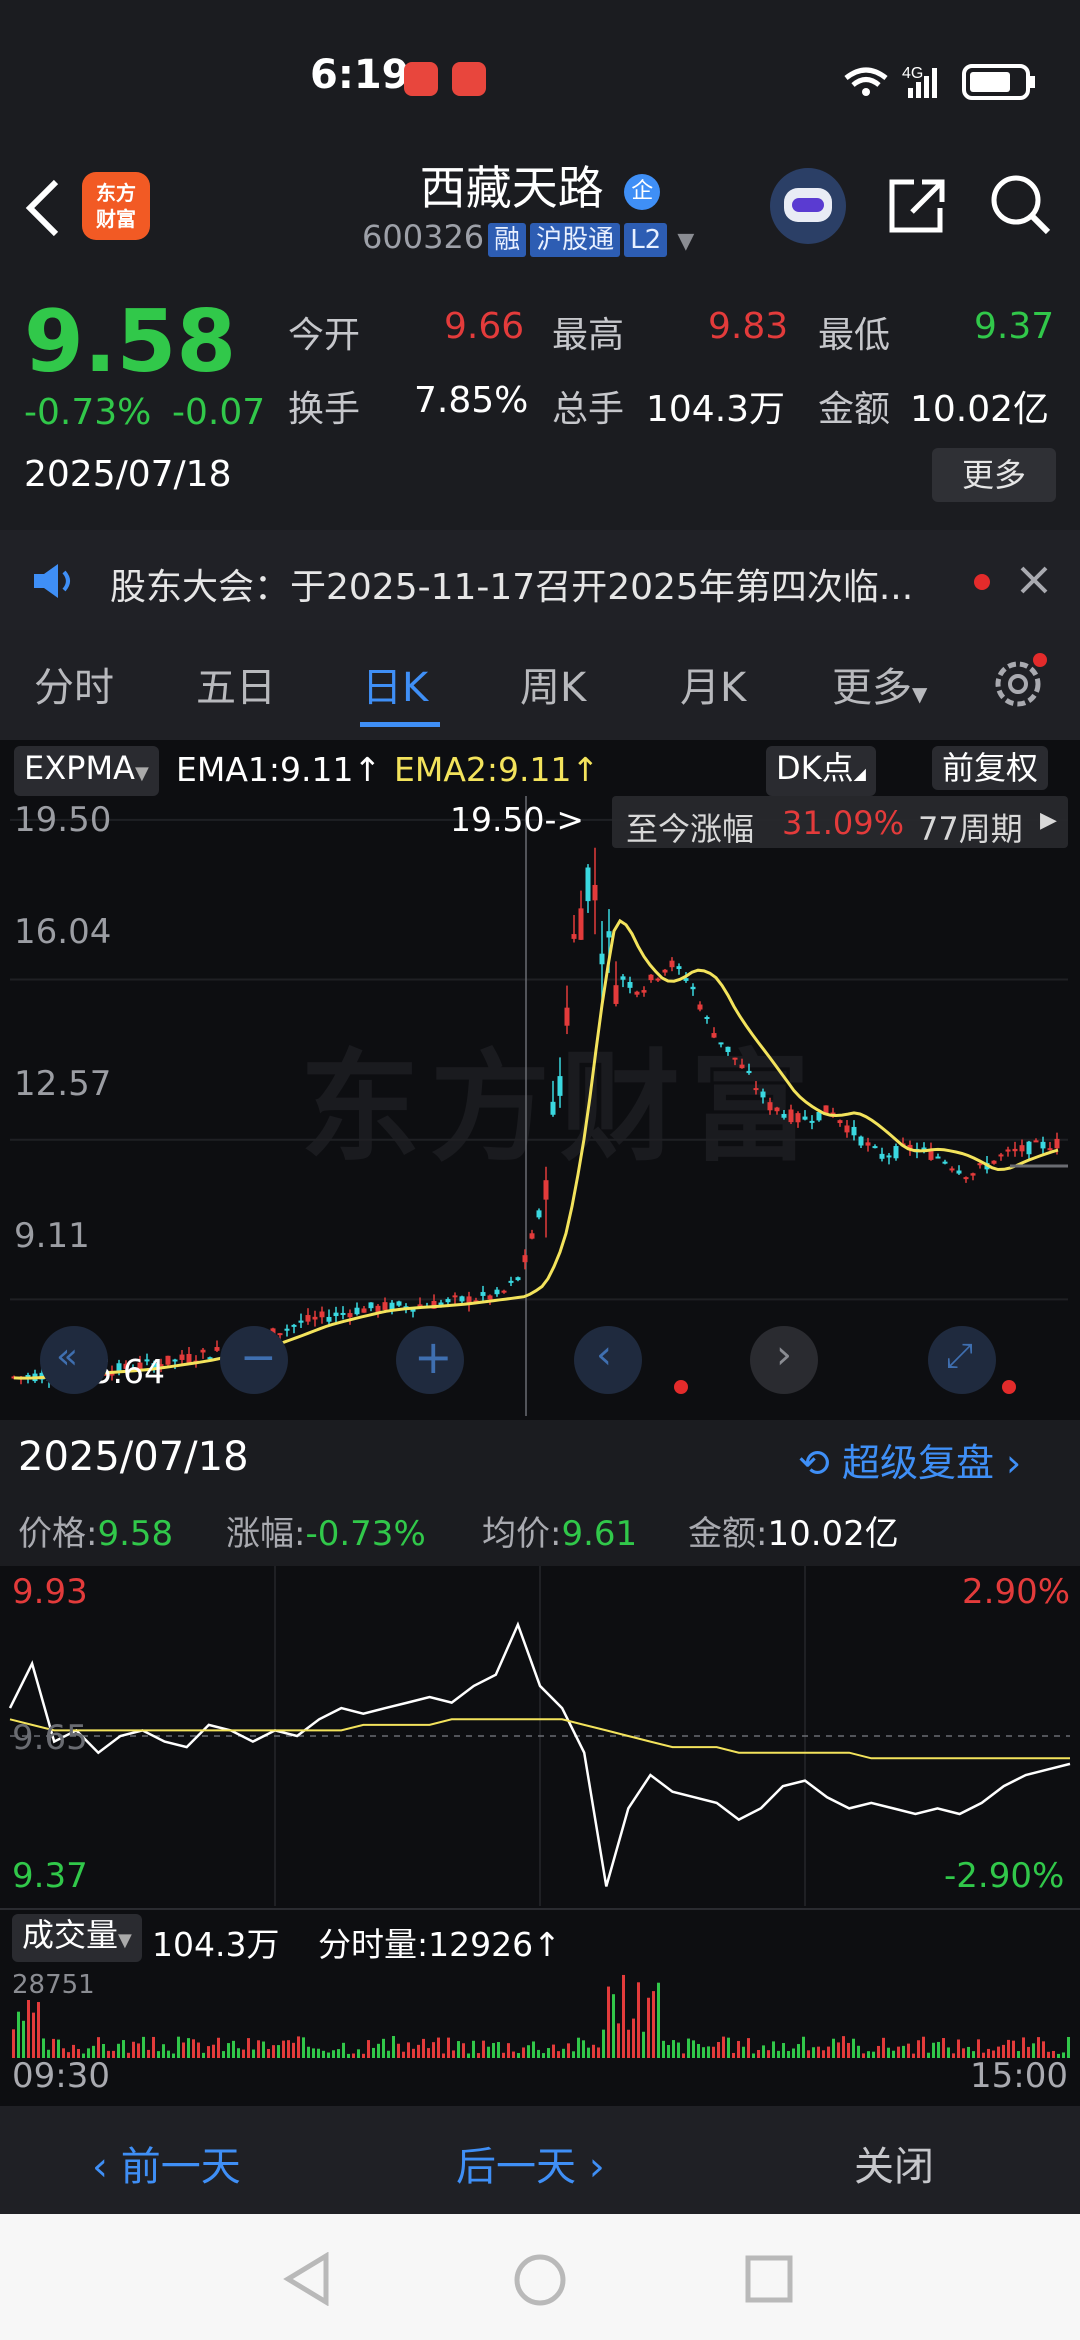 This screenshot has height=2340, width=1080. I want to click on double-chevron-left-icon: «, so click(67, 1356).